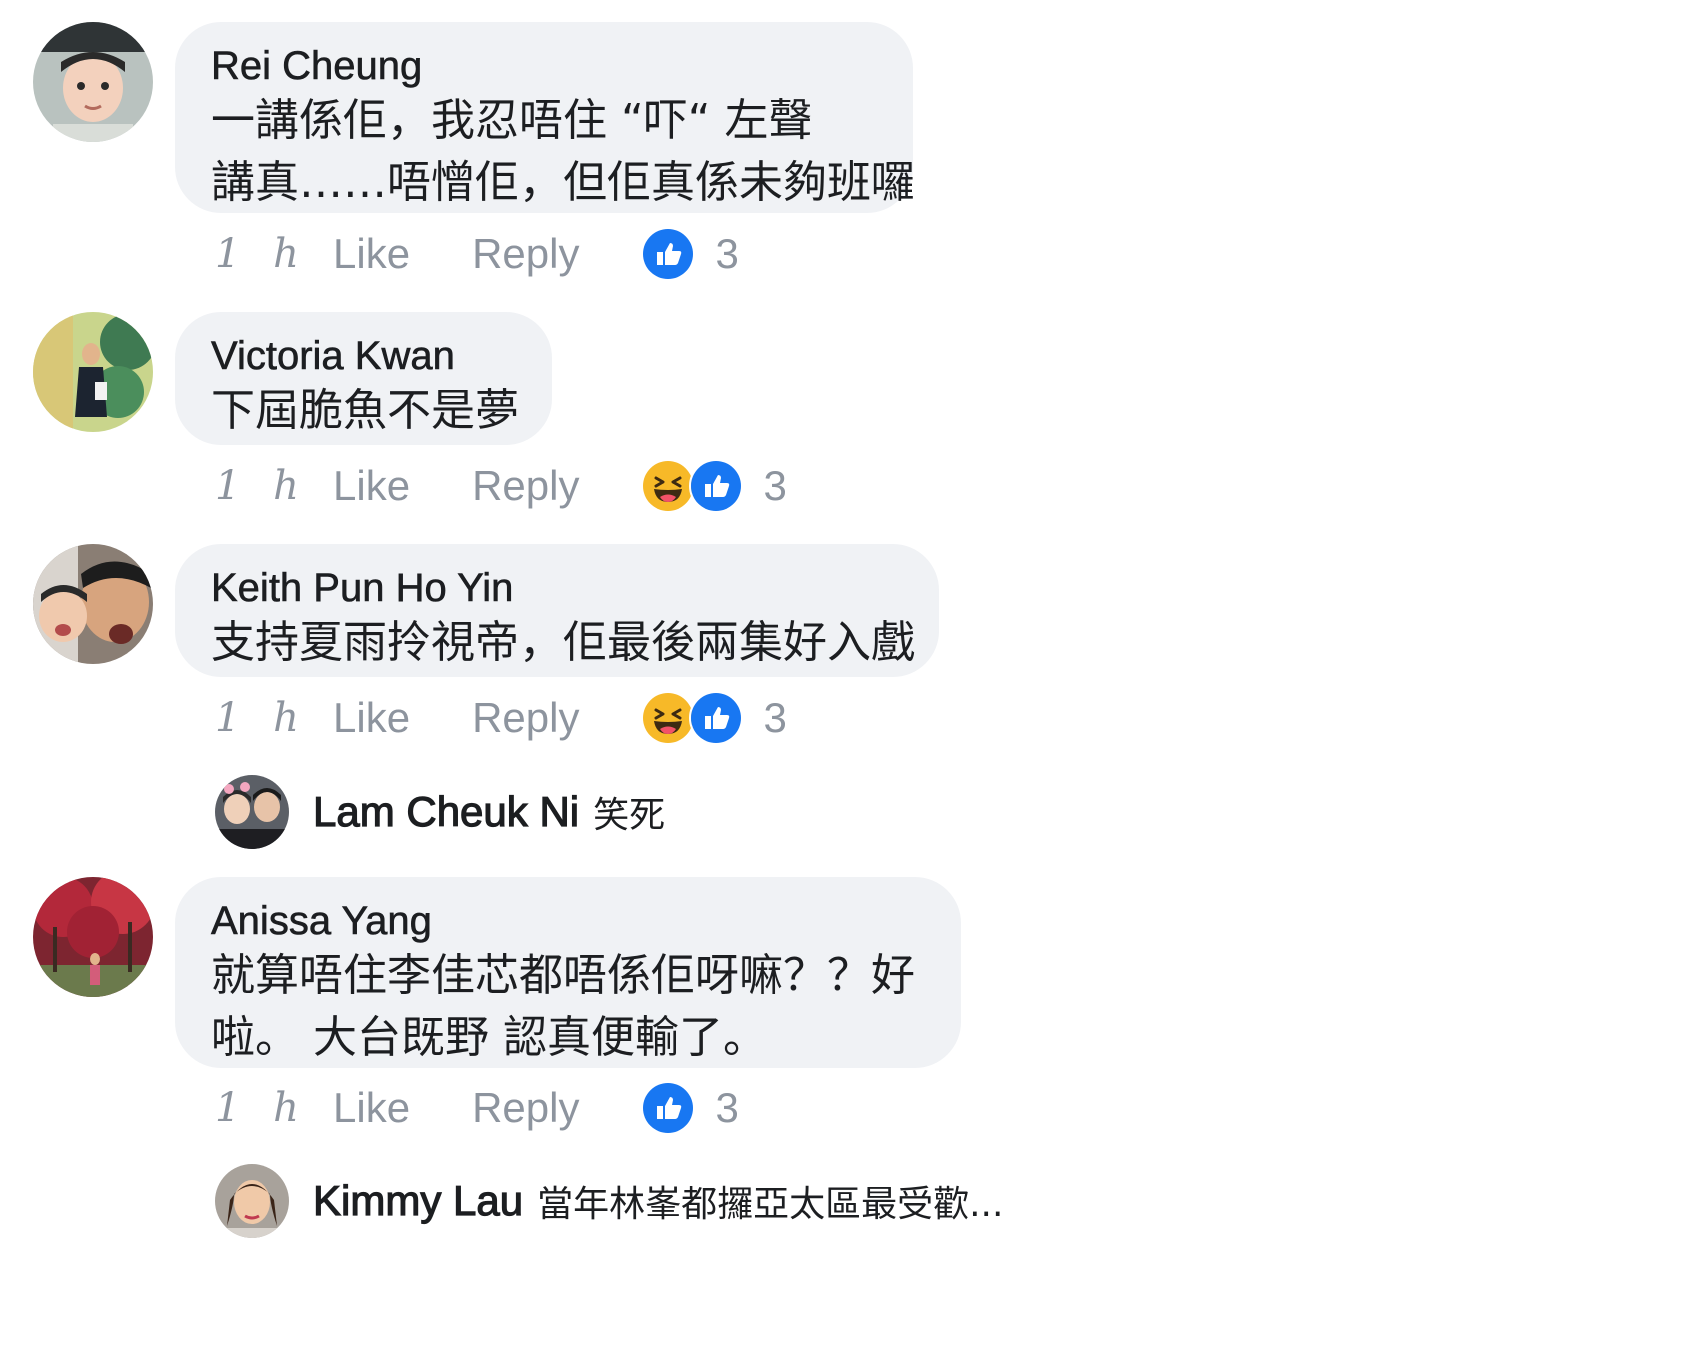 This screenshot has height=1358, width=1686. What do you see at coordinates (512, 120) in the screenshot?
I see `comment-text-line: 一講係佢，我忍唔住 “吓“ 左聲` at bounding box center [512, 120].